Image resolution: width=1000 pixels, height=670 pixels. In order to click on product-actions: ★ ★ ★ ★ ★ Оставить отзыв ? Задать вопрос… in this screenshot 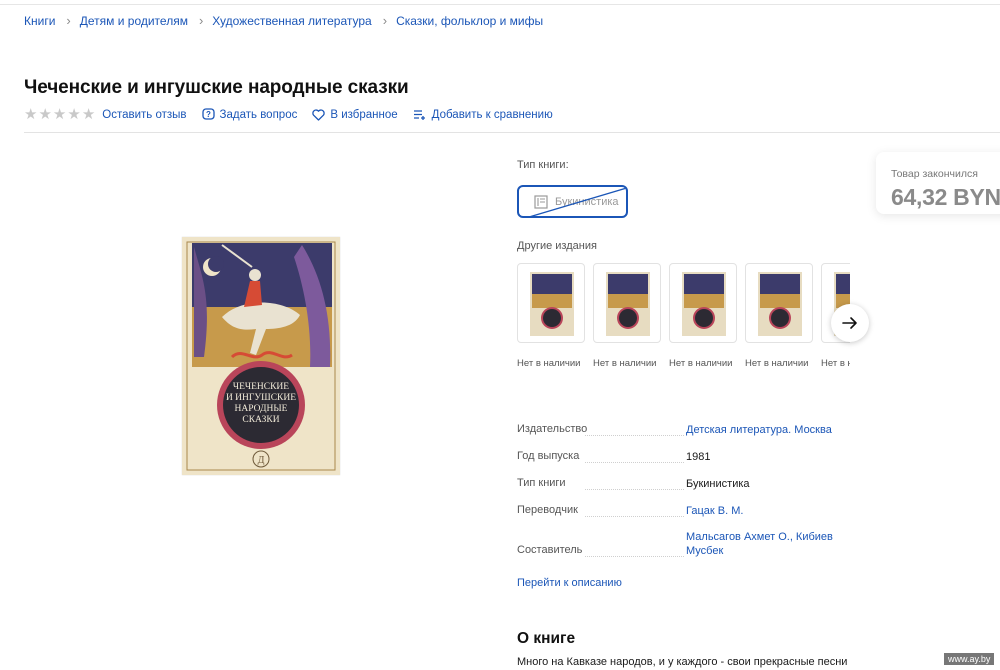, I will do `click(296, 114)`.